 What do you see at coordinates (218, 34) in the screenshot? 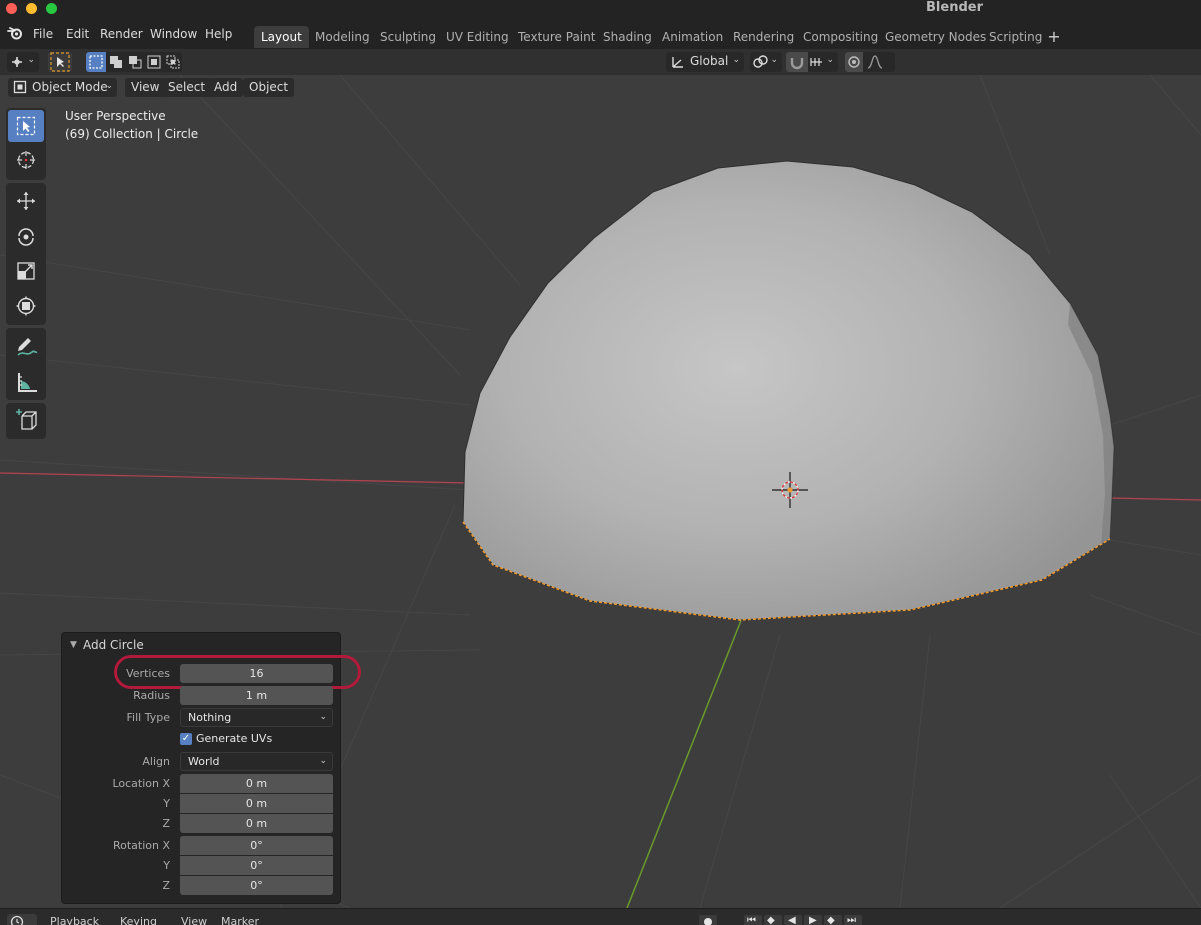
I see `menu-help: Help` at bounding box center [218, 34].